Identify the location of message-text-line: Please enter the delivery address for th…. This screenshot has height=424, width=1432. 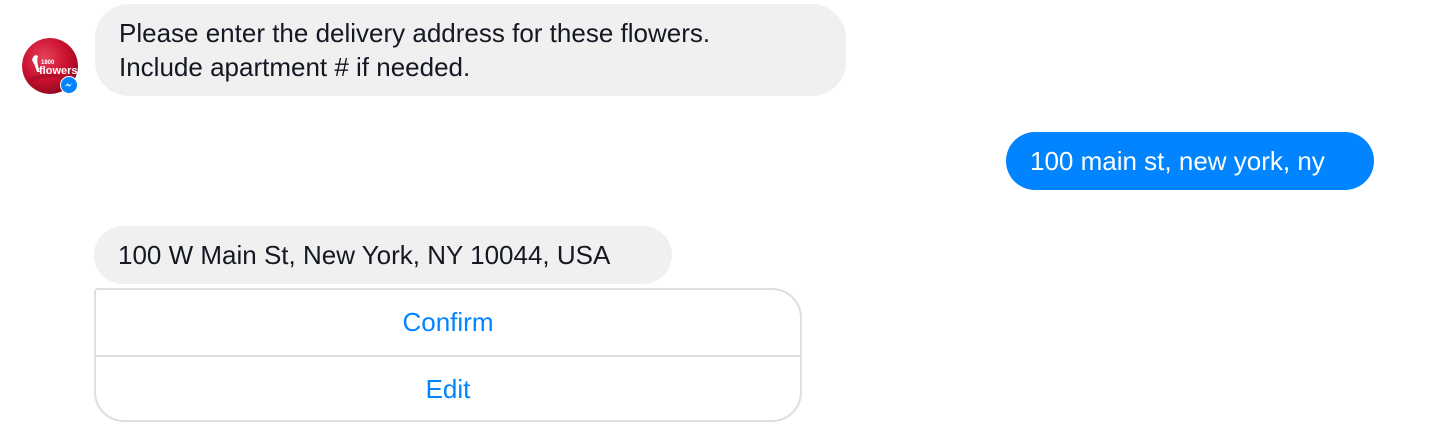
(415, 33).